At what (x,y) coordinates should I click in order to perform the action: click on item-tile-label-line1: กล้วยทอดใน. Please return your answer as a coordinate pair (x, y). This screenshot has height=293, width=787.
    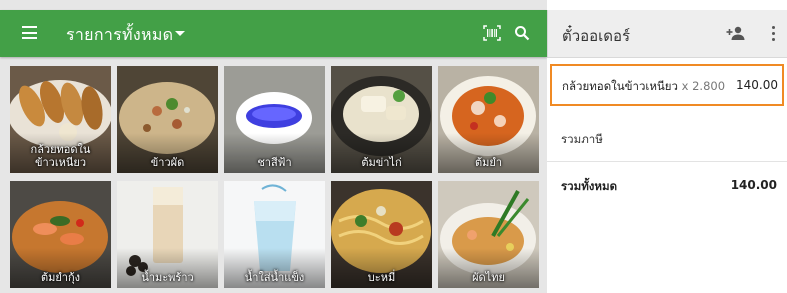
    Looking at the image, I should click on (60, 149).